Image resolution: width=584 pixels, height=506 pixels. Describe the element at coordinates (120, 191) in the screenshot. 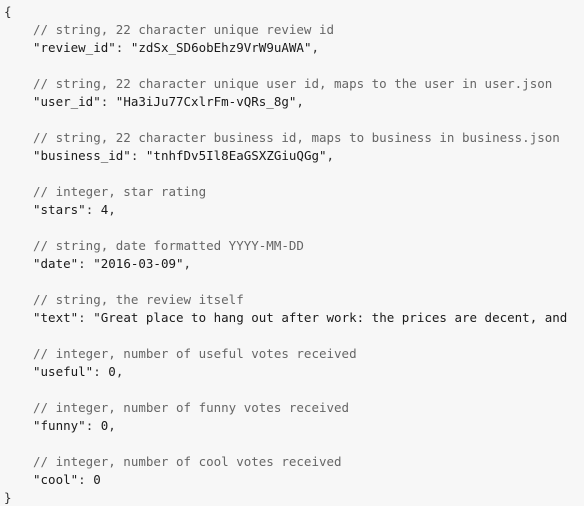

I see `stars-comment: // integer, star rating` at that location.